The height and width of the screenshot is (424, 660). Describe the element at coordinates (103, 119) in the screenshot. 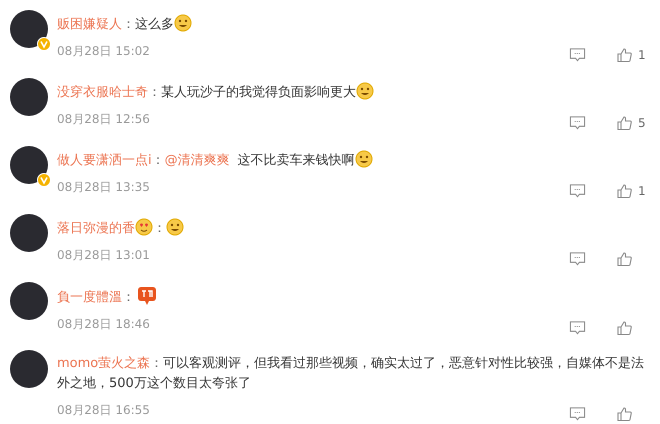

I see `comment-time: 08月28日 12:56` at that location.